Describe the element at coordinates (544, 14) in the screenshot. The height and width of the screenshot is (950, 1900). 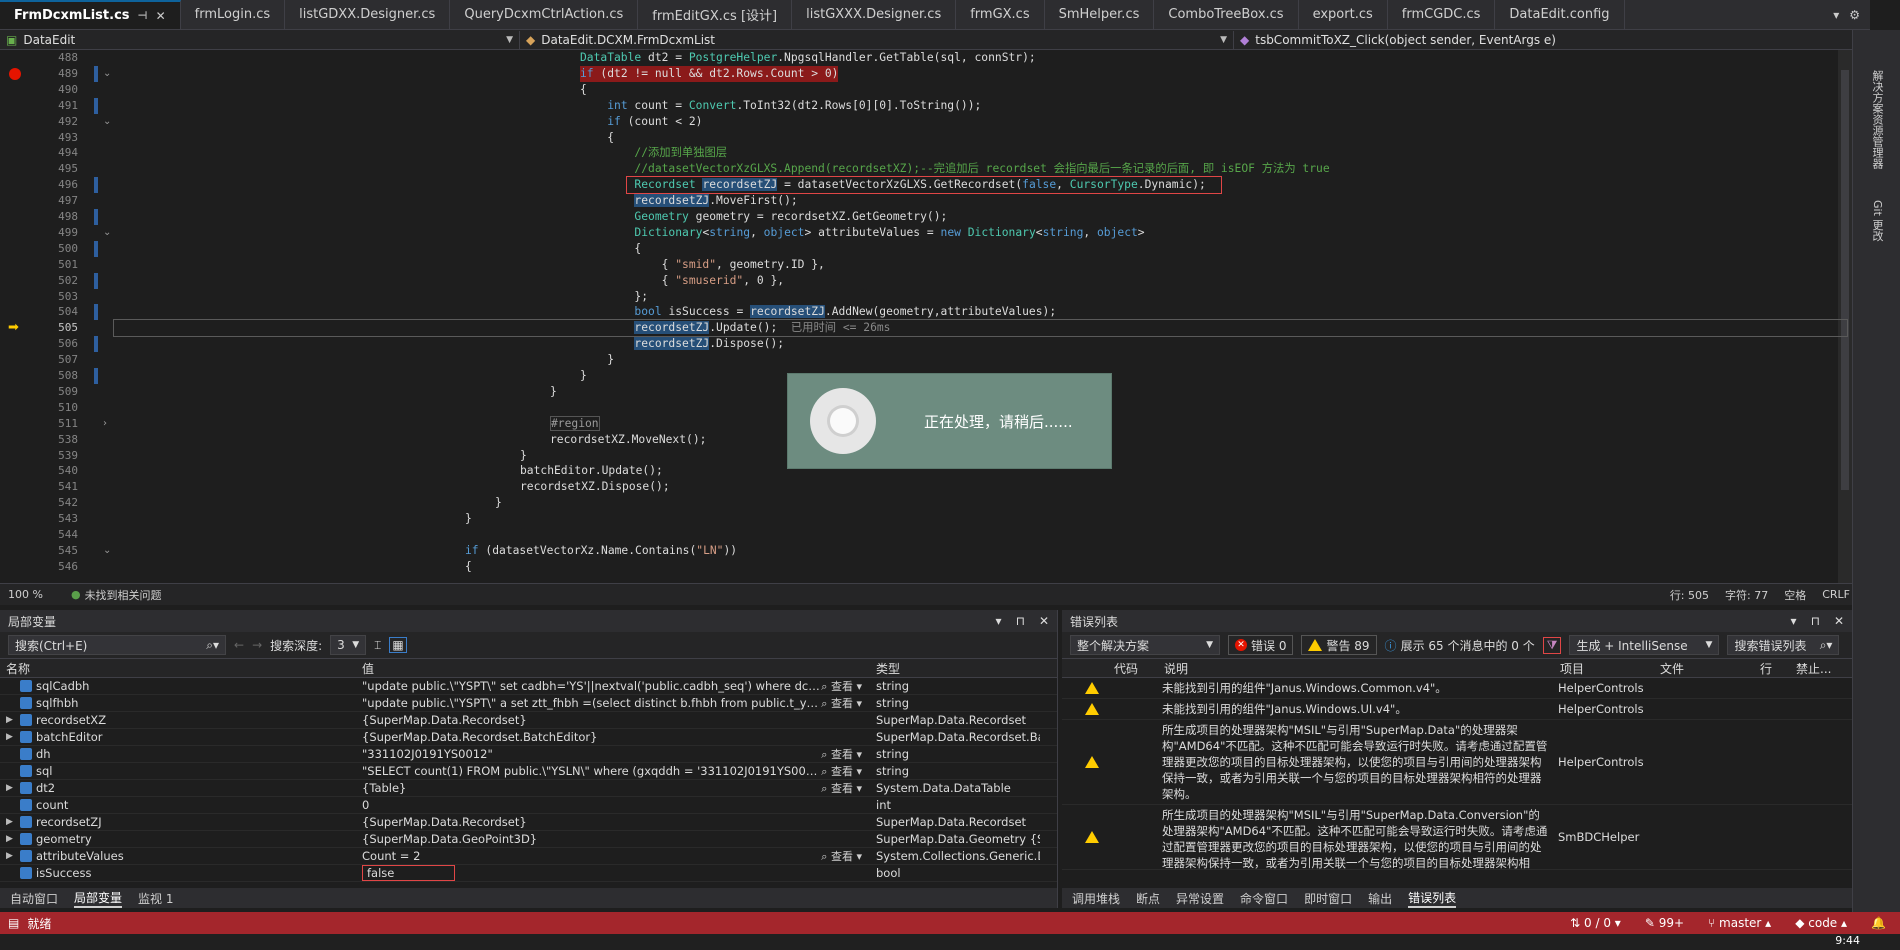
I see `tab-3: QueryDcxmCtrlAction.cs` at that location.